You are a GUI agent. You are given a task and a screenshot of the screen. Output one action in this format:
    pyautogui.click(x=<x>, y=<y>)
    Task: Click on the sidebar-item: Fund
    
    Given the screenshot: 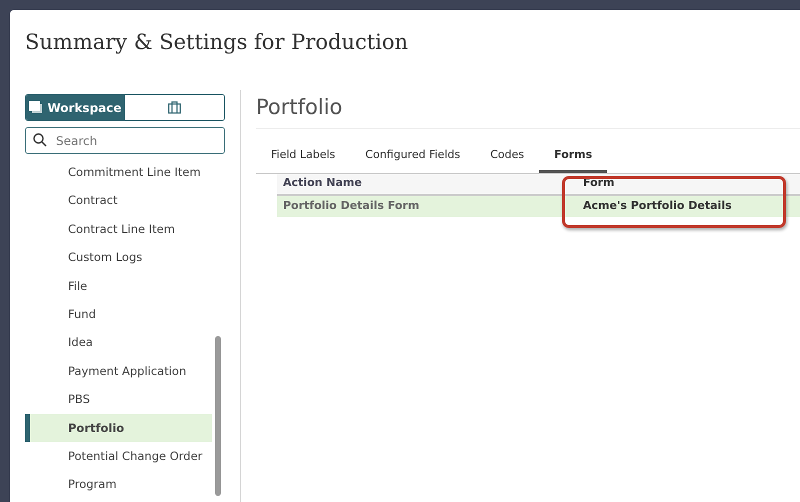 What is the action you would take?
    pyautogui.click(x=118, y=314)
    